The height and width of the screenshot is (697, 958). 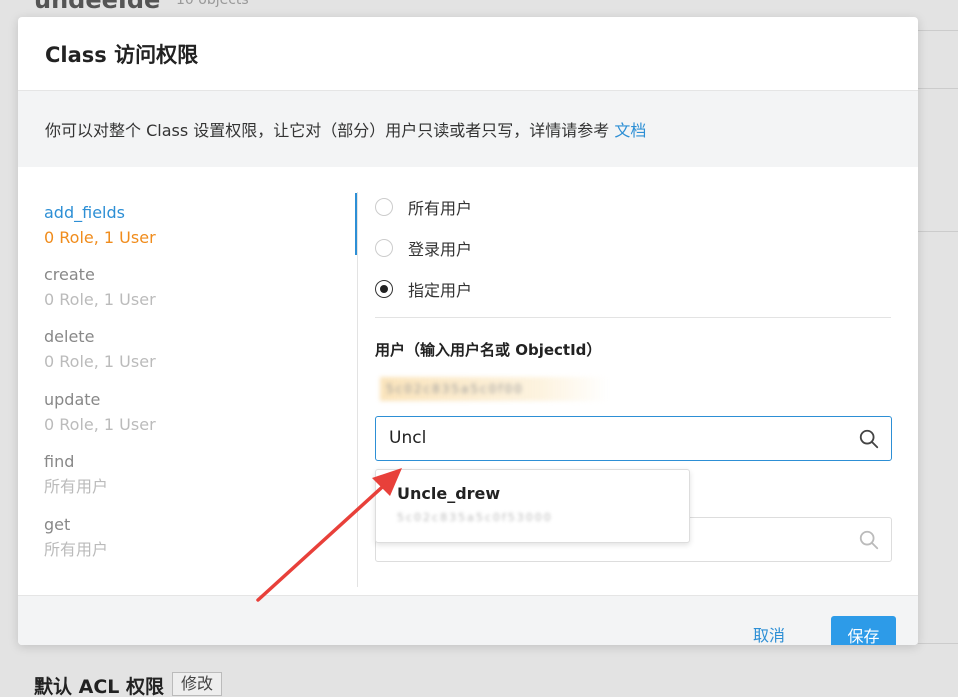 What do you see at coordinates (122, 55) in the screenshot?
I see `modal-title: Class 访问权限` at bounding box center [122, 55].